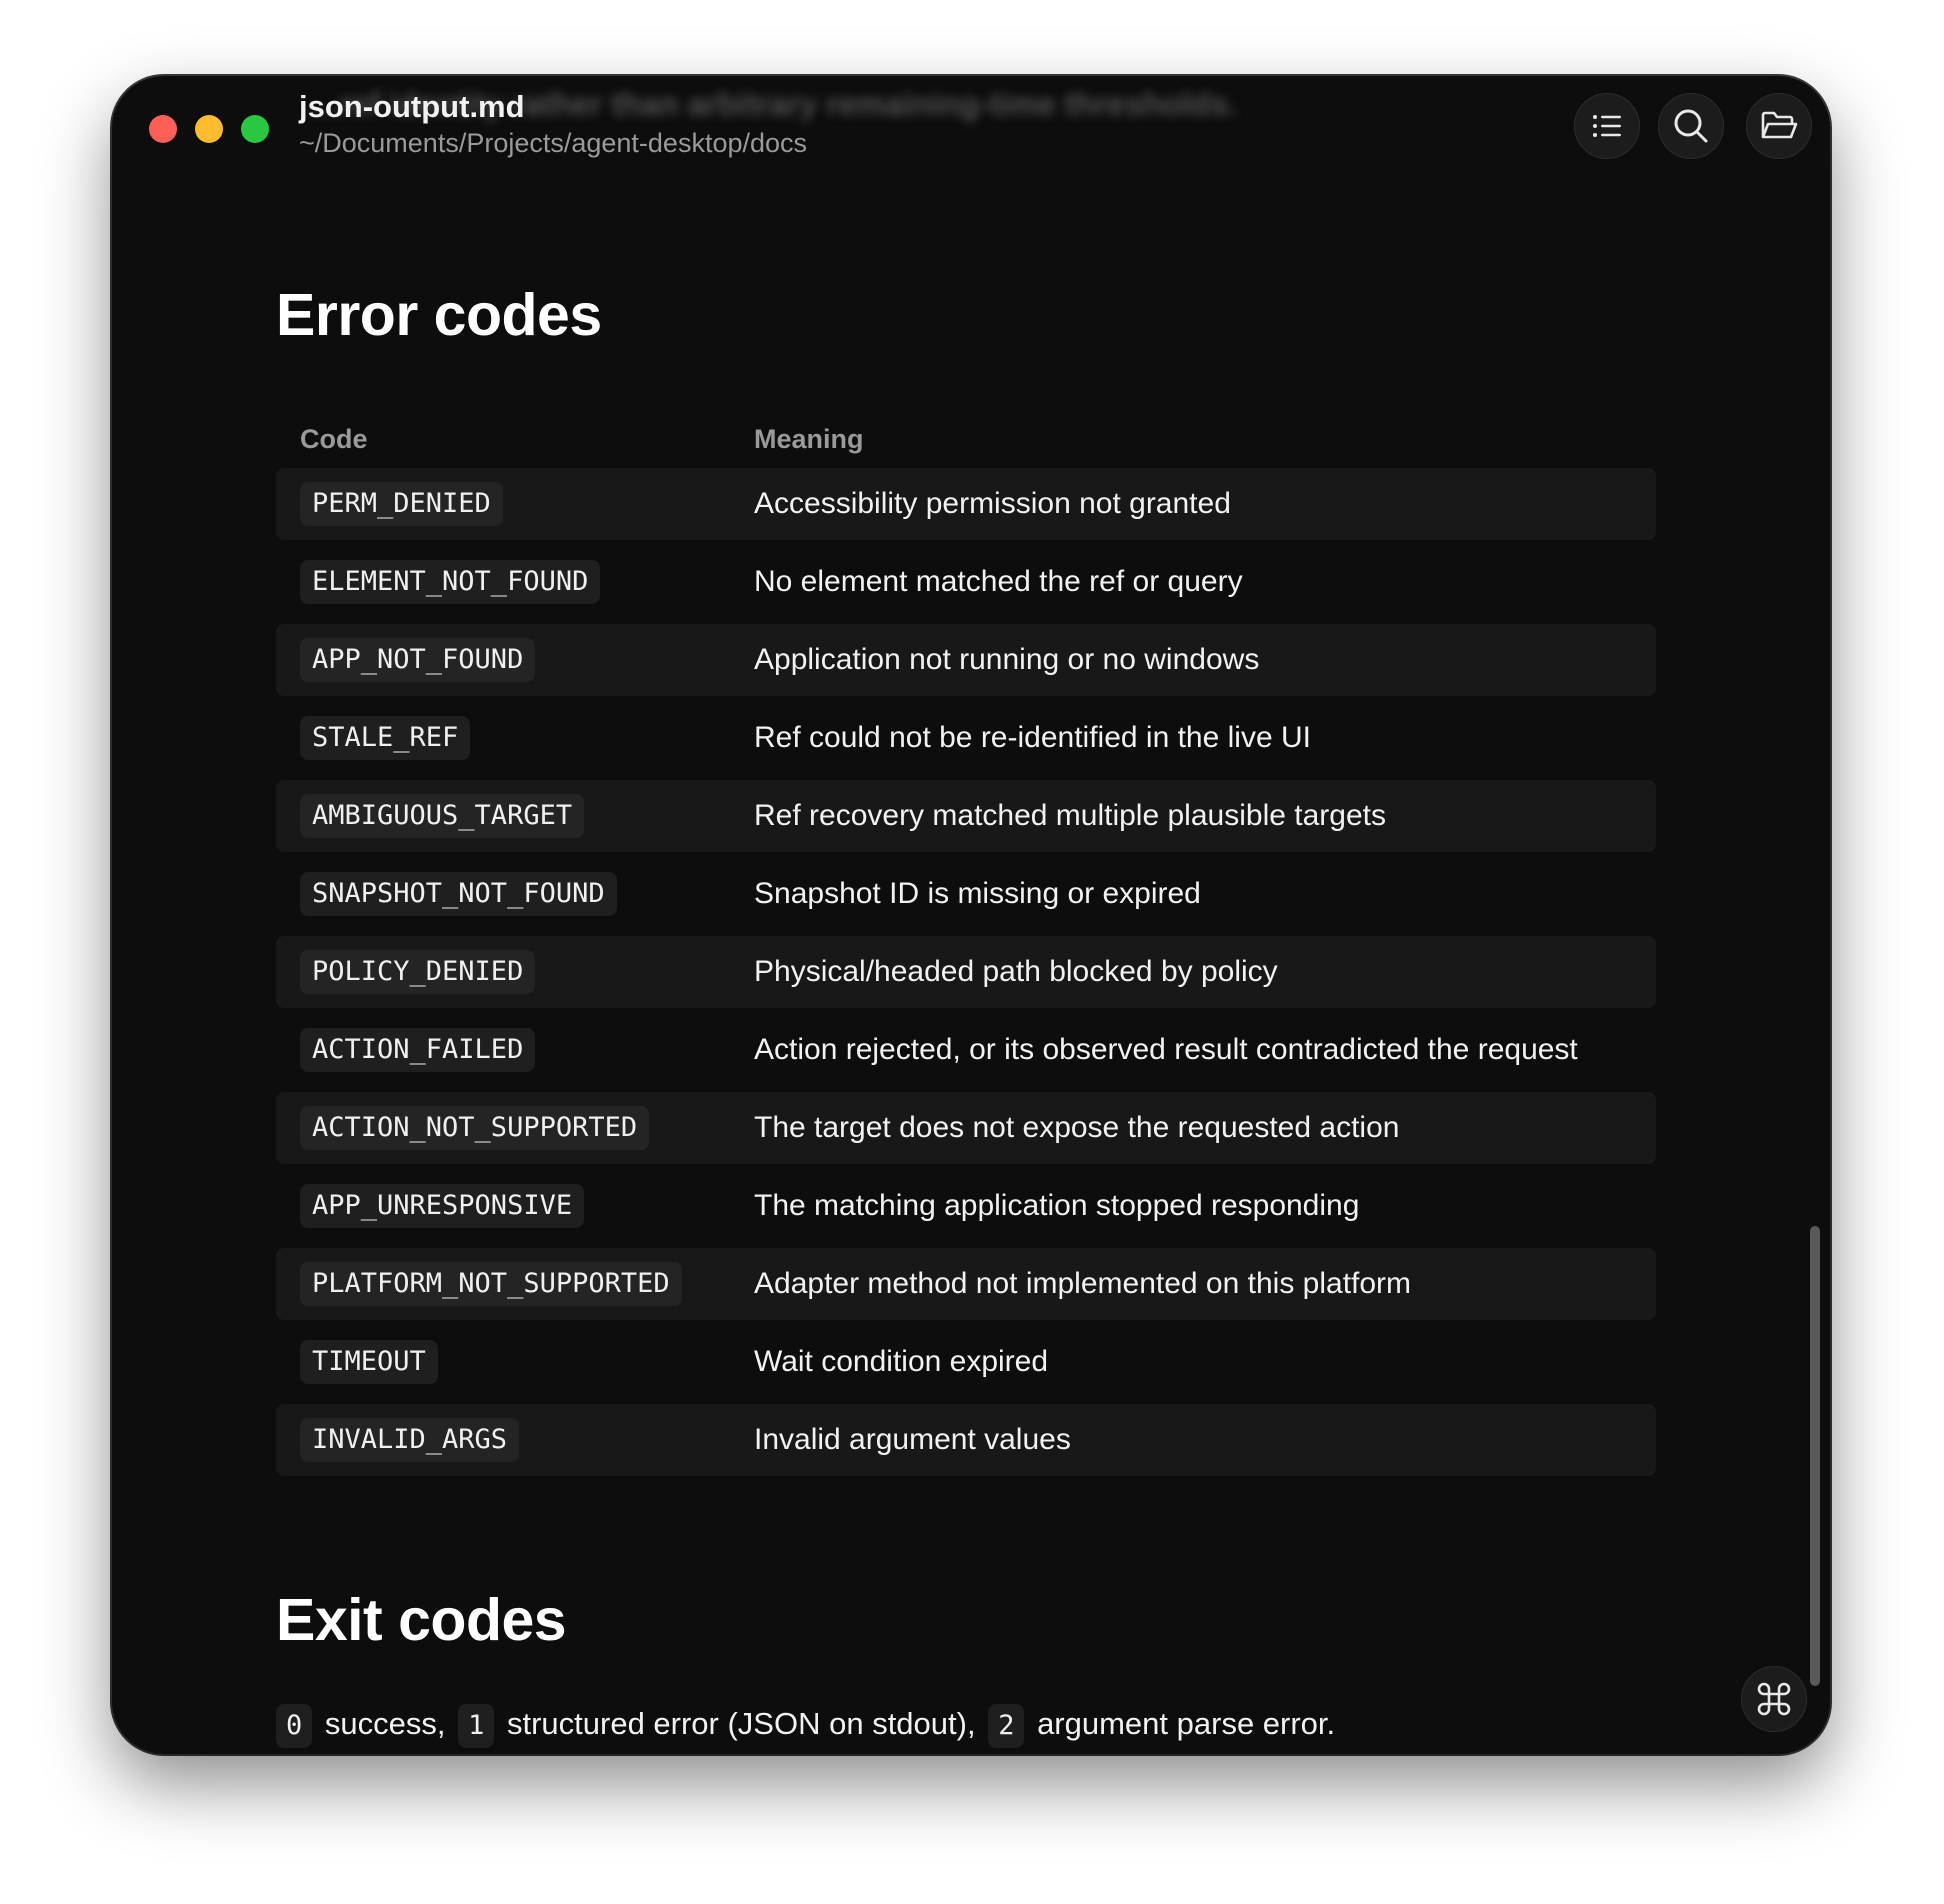  I want to click on error-code: ACTION_NOT_SUPPORTED, so click(475, 1128).